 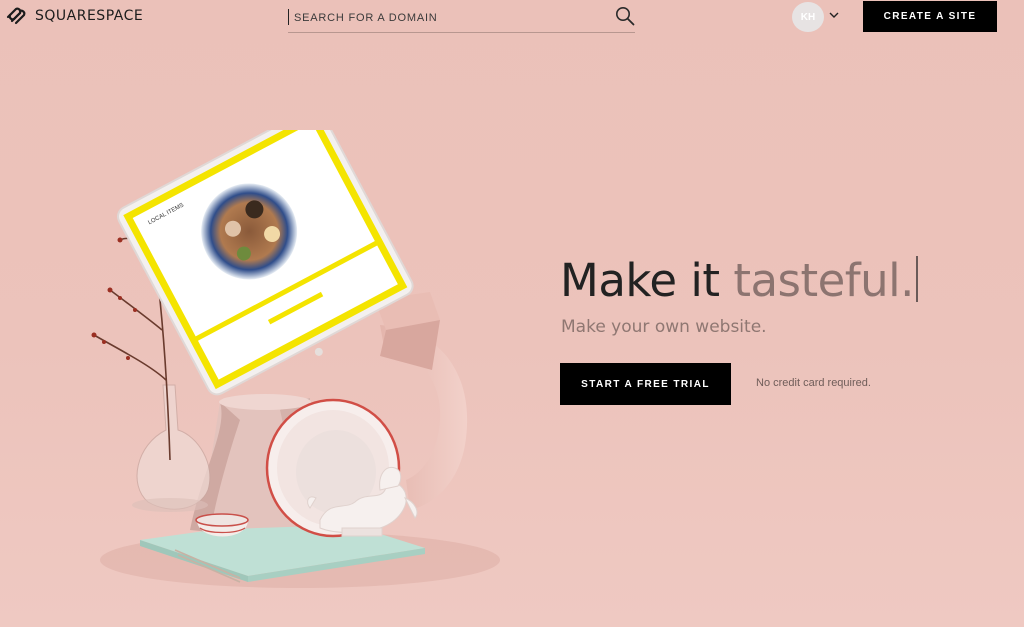 What do you see at coordinates (640, 280) in the screenshot?
I see `hero-title-dark: Make it` at bounding box center [640, 280].